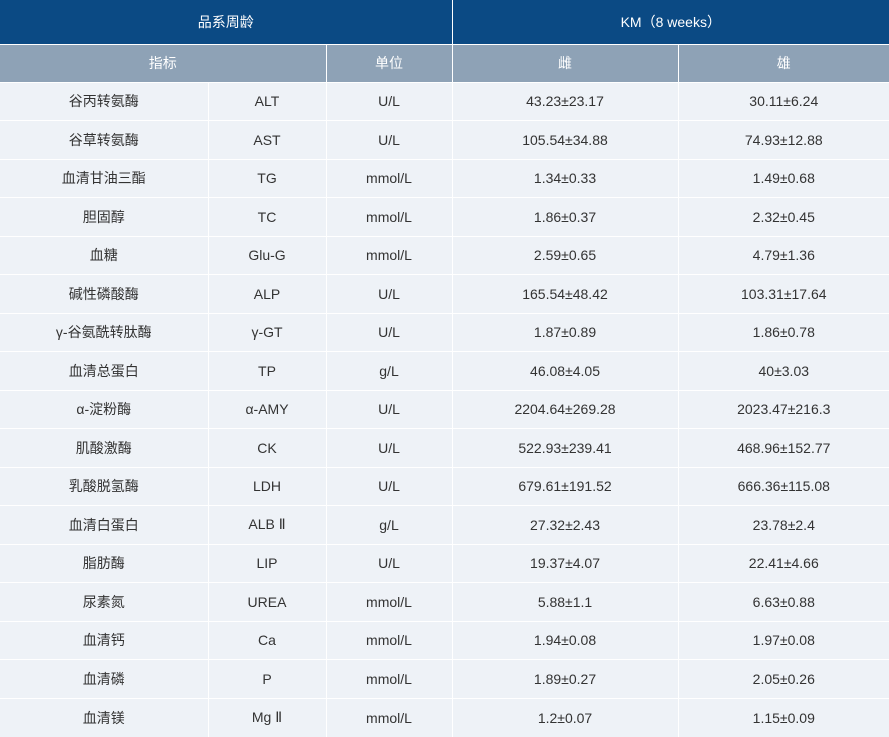  What do you see at coordinates (104, 640) in the screenshot?
I see `indicator-name-cell: 血清钙` at bounding box center [104, 640].